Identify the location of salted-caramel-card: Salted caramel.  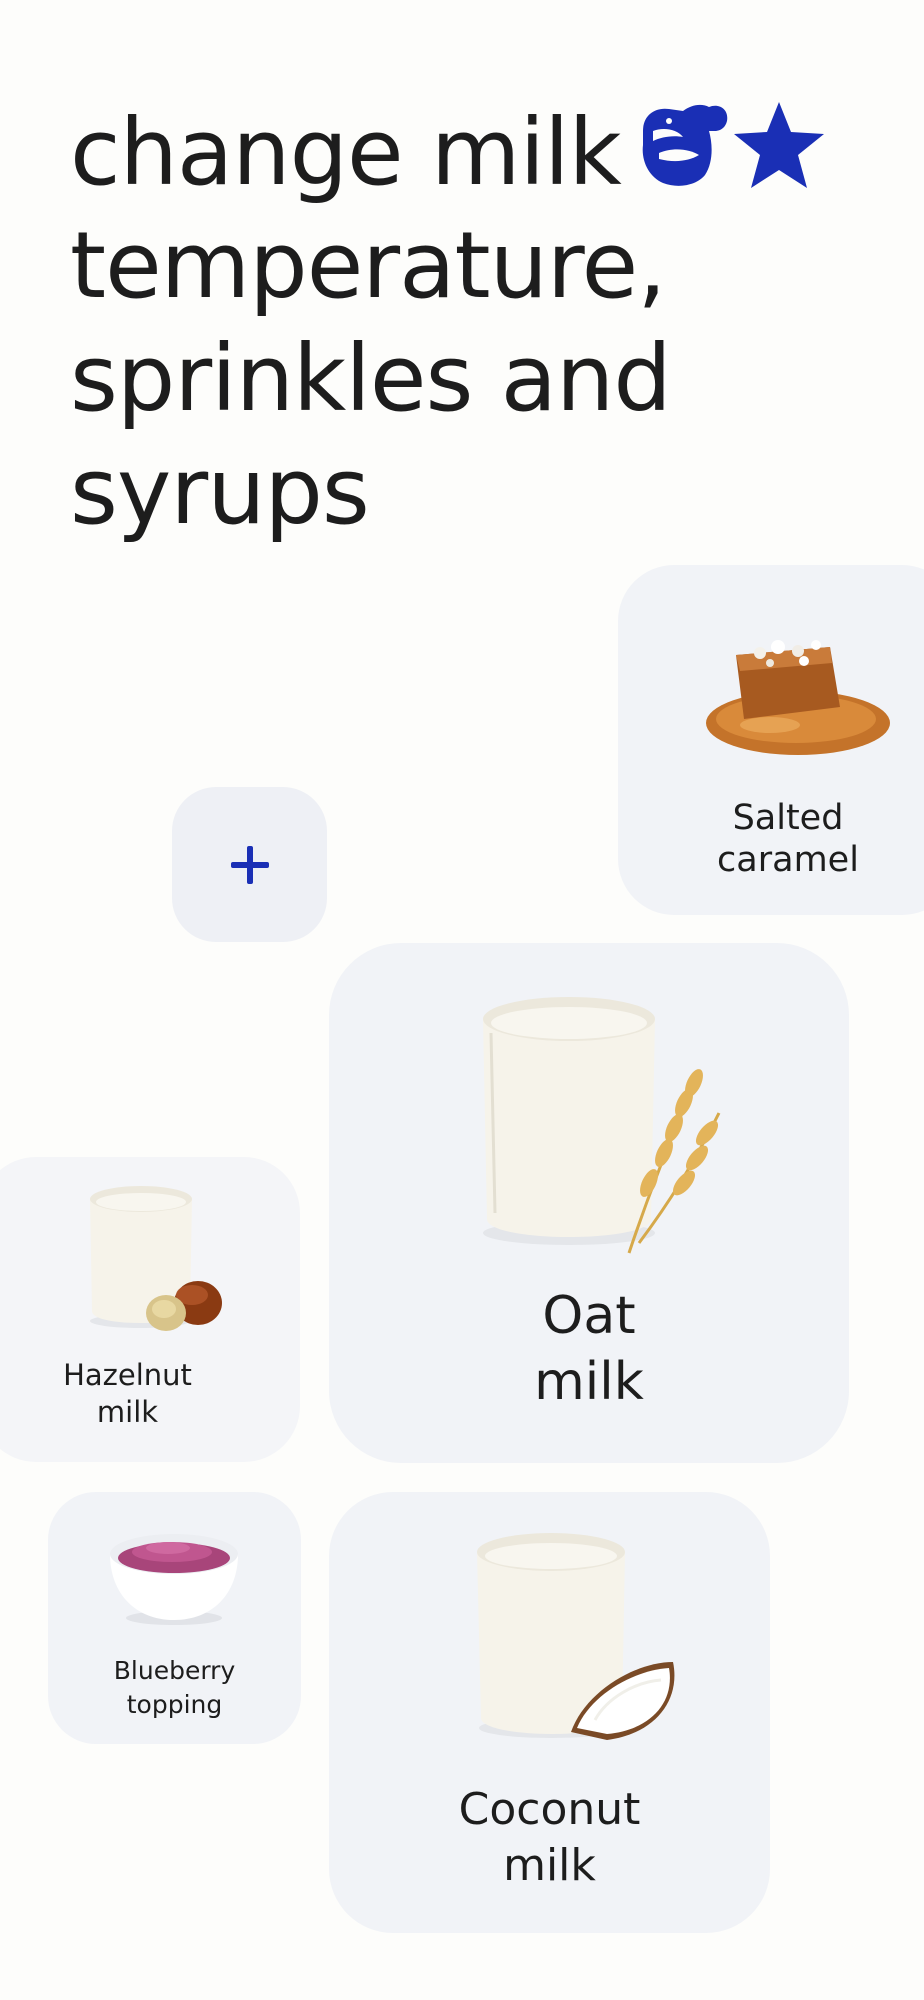
(771, 740).